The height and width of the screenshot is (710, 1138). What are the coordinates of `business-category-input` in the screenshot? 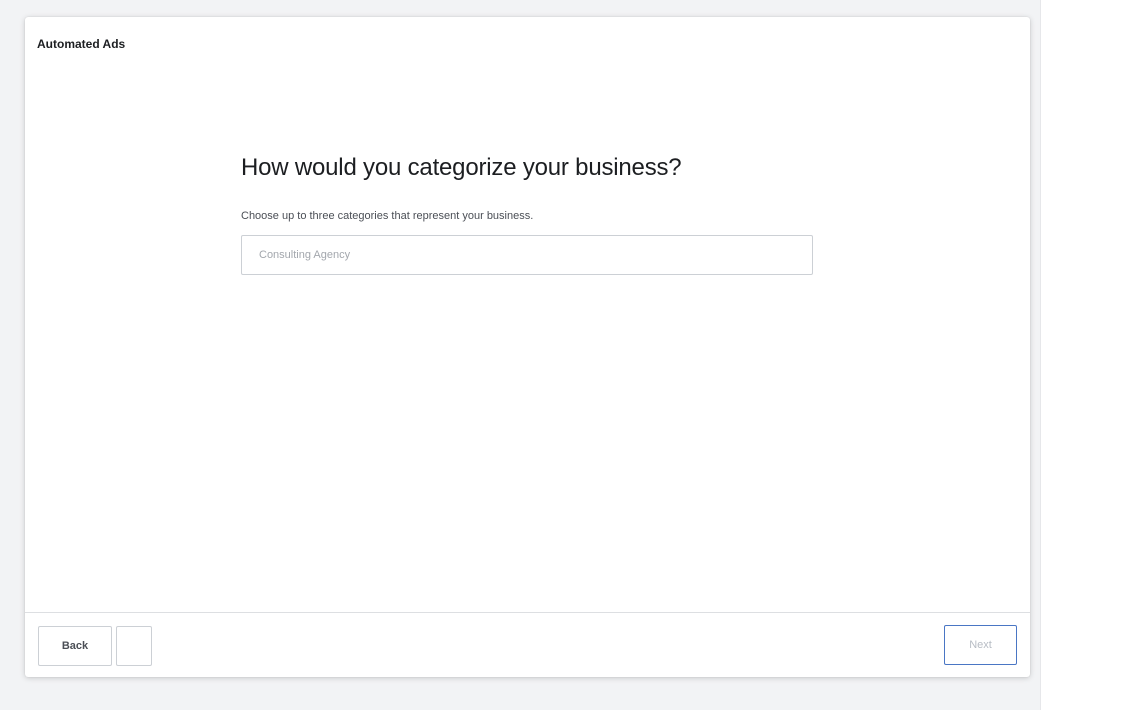 It's located at (527, 255).